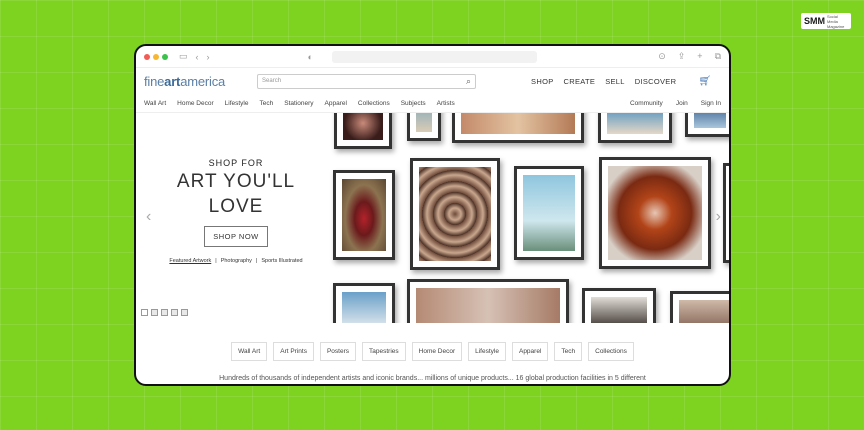  What do you see at coordinates (711, 103) in the screenshot?
I see `subnav-sign-in: Sign In` at bounding box center [711, 103].